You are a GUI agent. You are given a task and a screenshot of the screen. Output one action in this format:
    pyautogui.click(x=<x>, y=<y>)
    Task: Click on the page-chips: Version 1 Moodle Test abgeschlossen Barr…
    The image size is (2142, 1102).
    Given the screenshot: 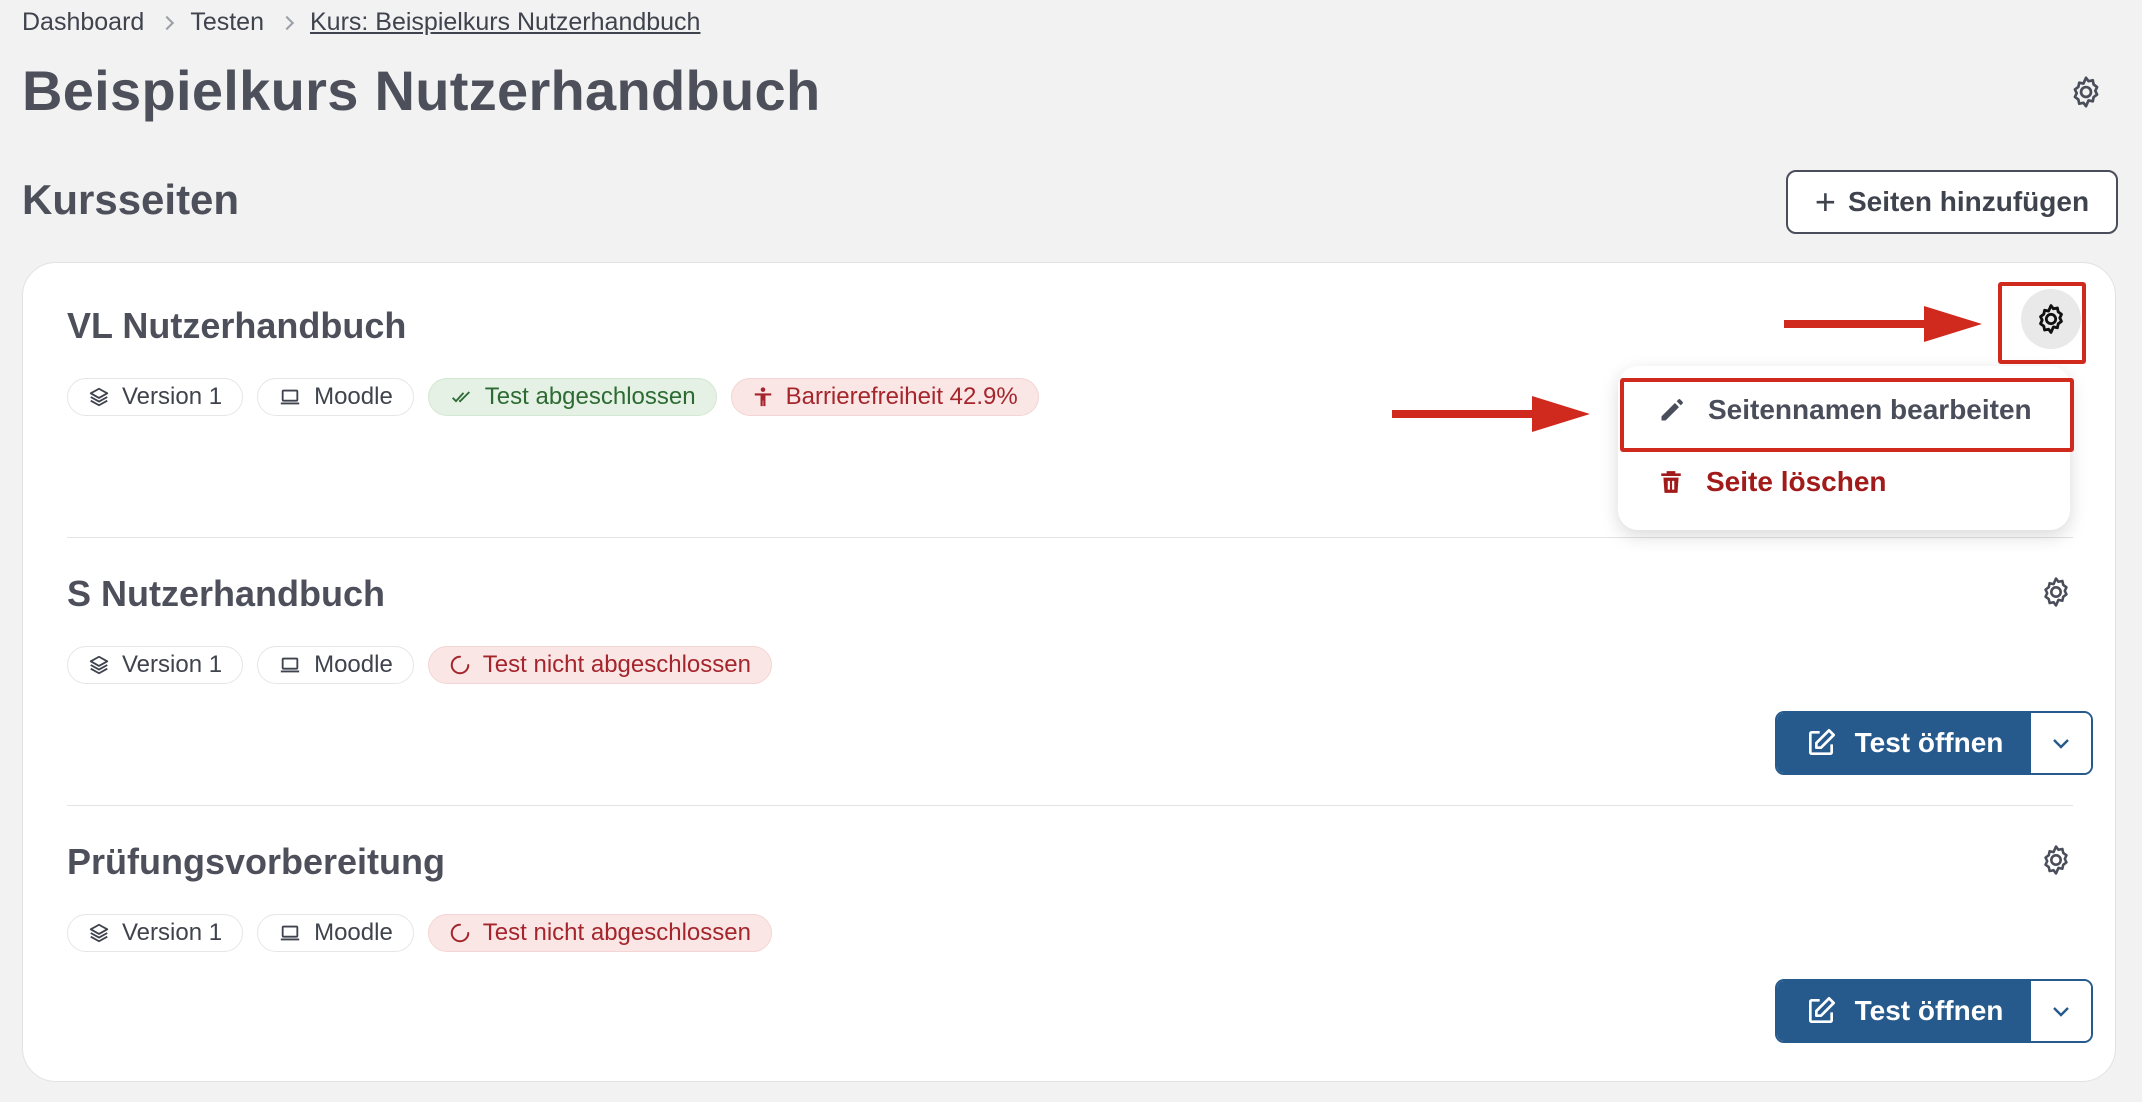 What is the action you would take?
    pyautogui.click(x=553, y=397)
    